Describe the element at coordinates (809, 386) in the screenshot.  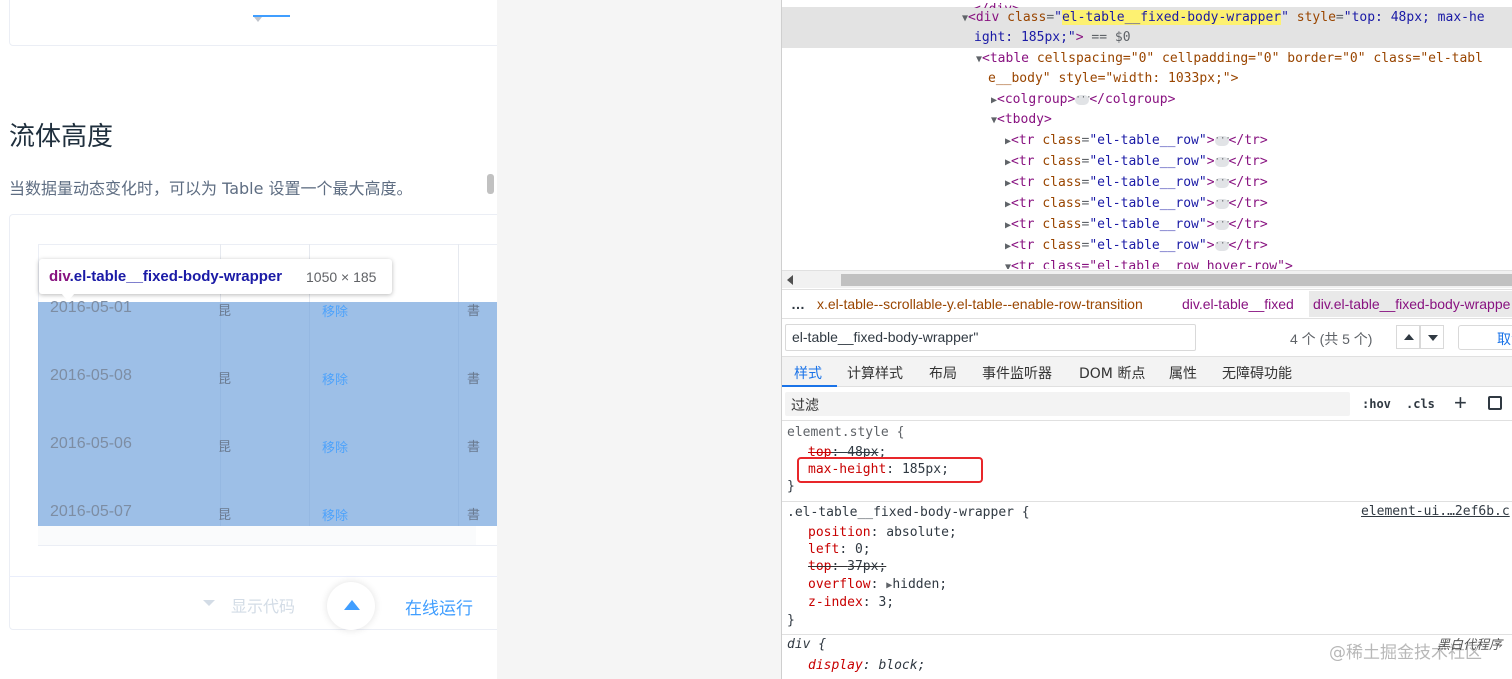
I see `active-tab-indicator` at that location.